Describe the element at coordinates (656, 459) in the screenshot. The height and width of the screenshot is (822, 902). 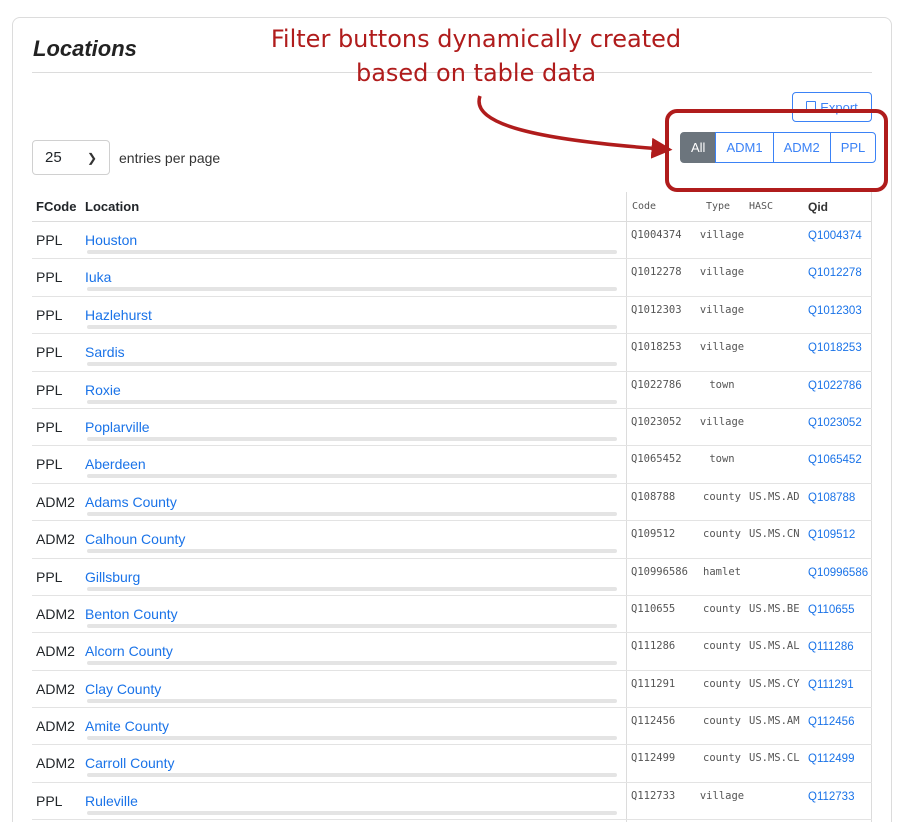
I see `cell-code: Q1065452` at that location.